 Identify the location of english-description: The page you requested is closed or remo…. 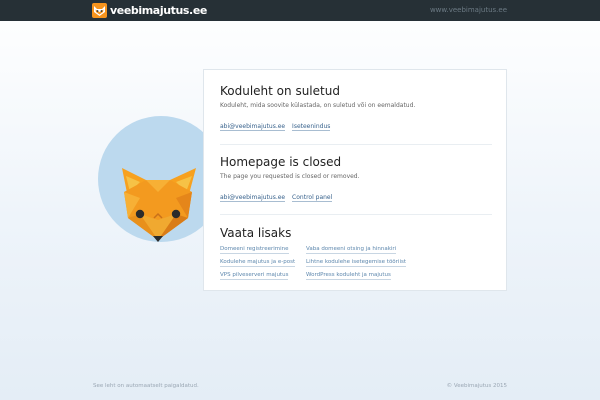
(290, 176).